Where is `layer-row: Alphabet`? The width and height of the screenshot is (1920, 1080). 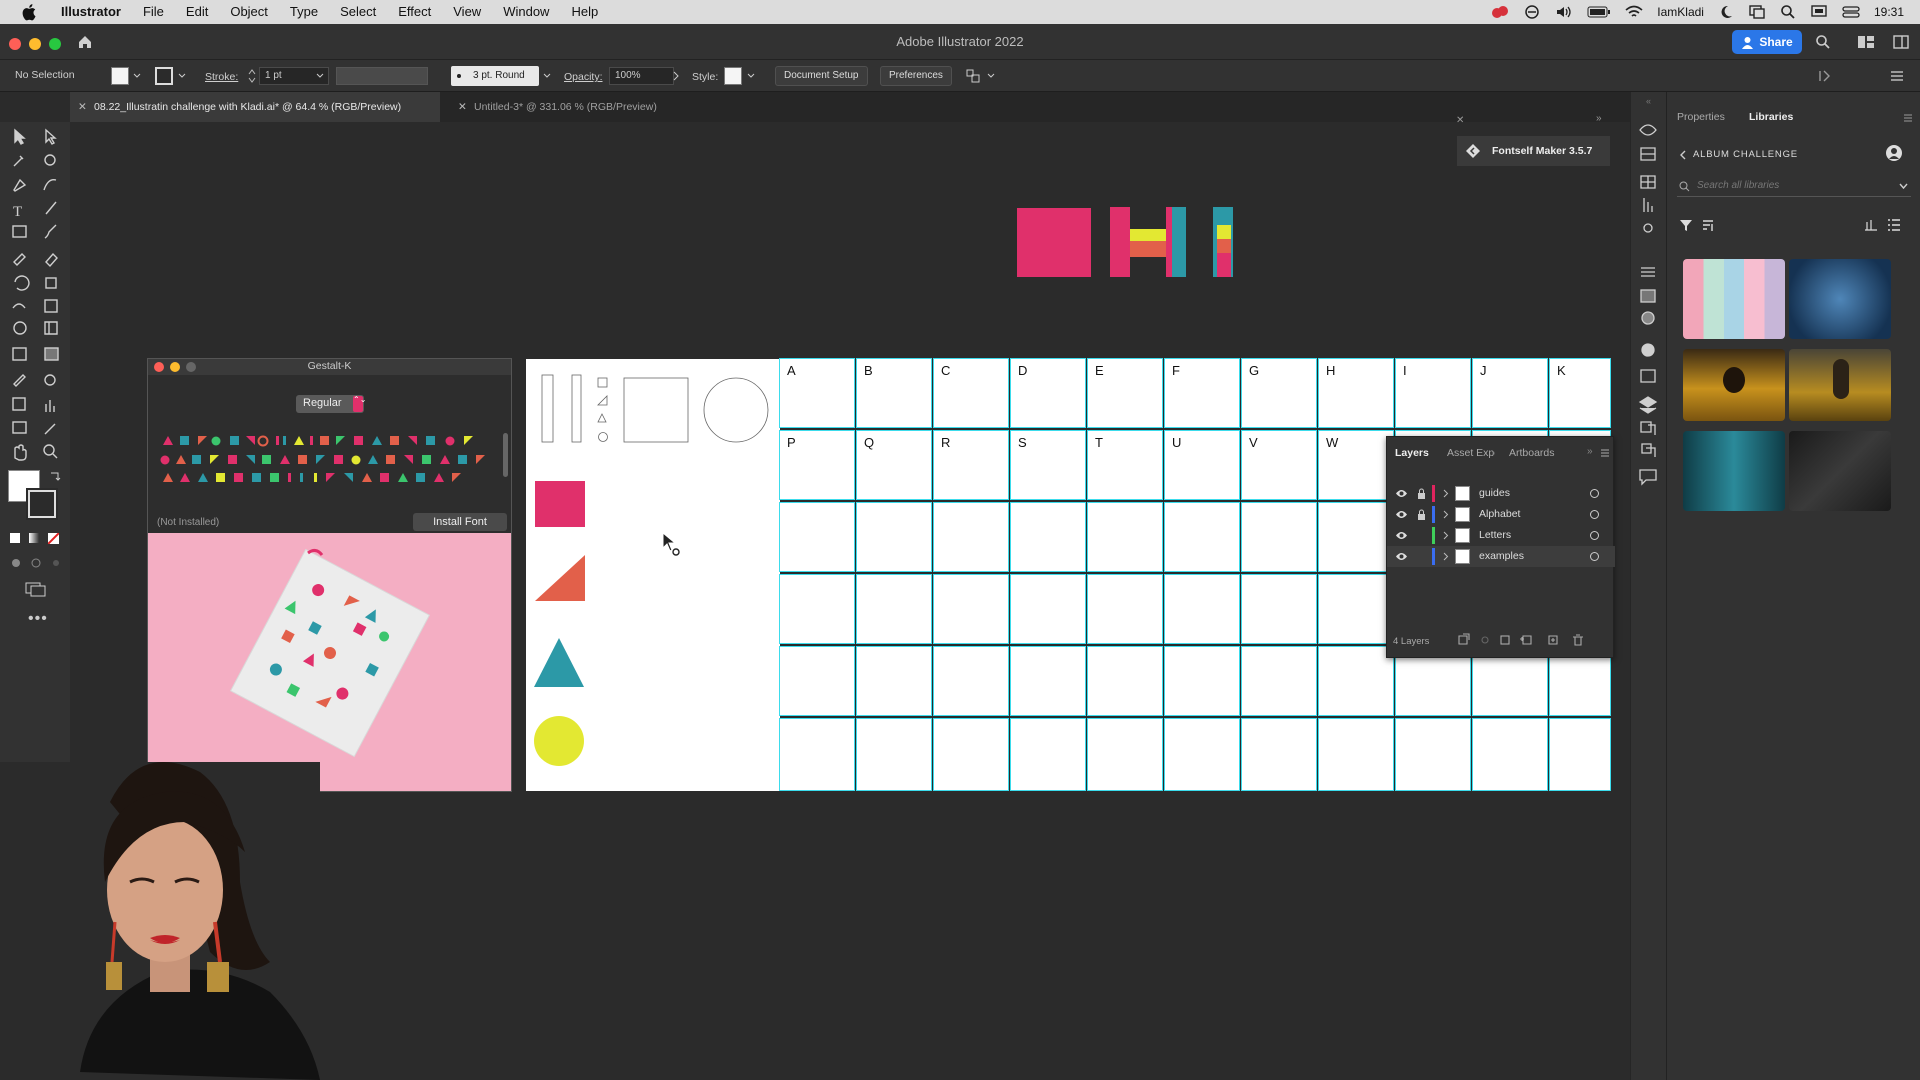 layer-row: Alphabet is located at coordinates (1501, 514).